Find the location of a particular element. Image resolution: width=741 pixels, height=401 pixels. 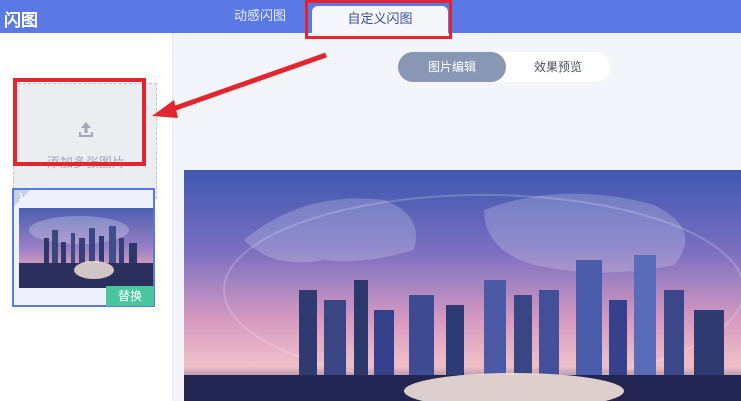

tab-dynamic-flash: 动感闪图 is located at coordinates (260, 16).